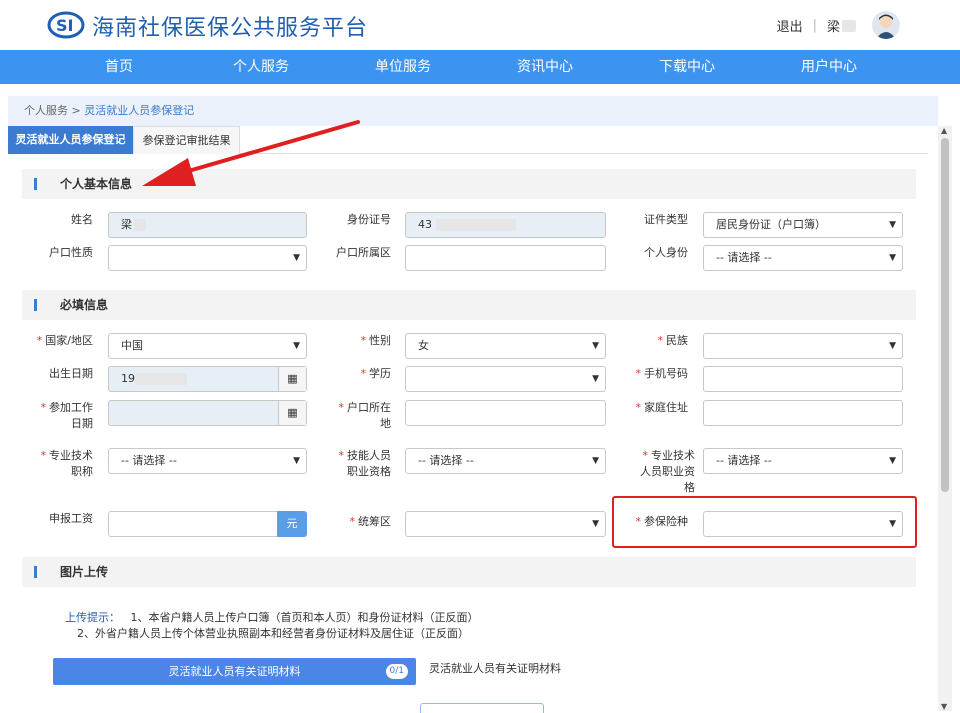 The width and height of the screenshot is (960, 713). What do you see at coordinates (273, 633) in the screenshot?
I see `upload-hint-line-2: 2、外省户籍人员上传个体营业执照副本和经营者身份证材料及居住证（正反面）` at bounding box center [273, 633].